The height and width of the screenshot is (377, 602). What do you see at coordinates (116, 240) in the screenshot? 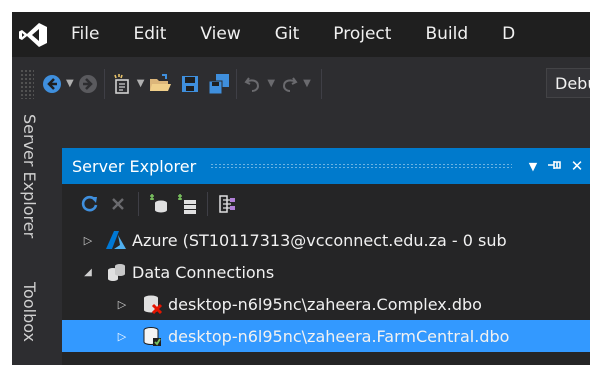
I see `azure-icon` at bounding box center [116, 240].